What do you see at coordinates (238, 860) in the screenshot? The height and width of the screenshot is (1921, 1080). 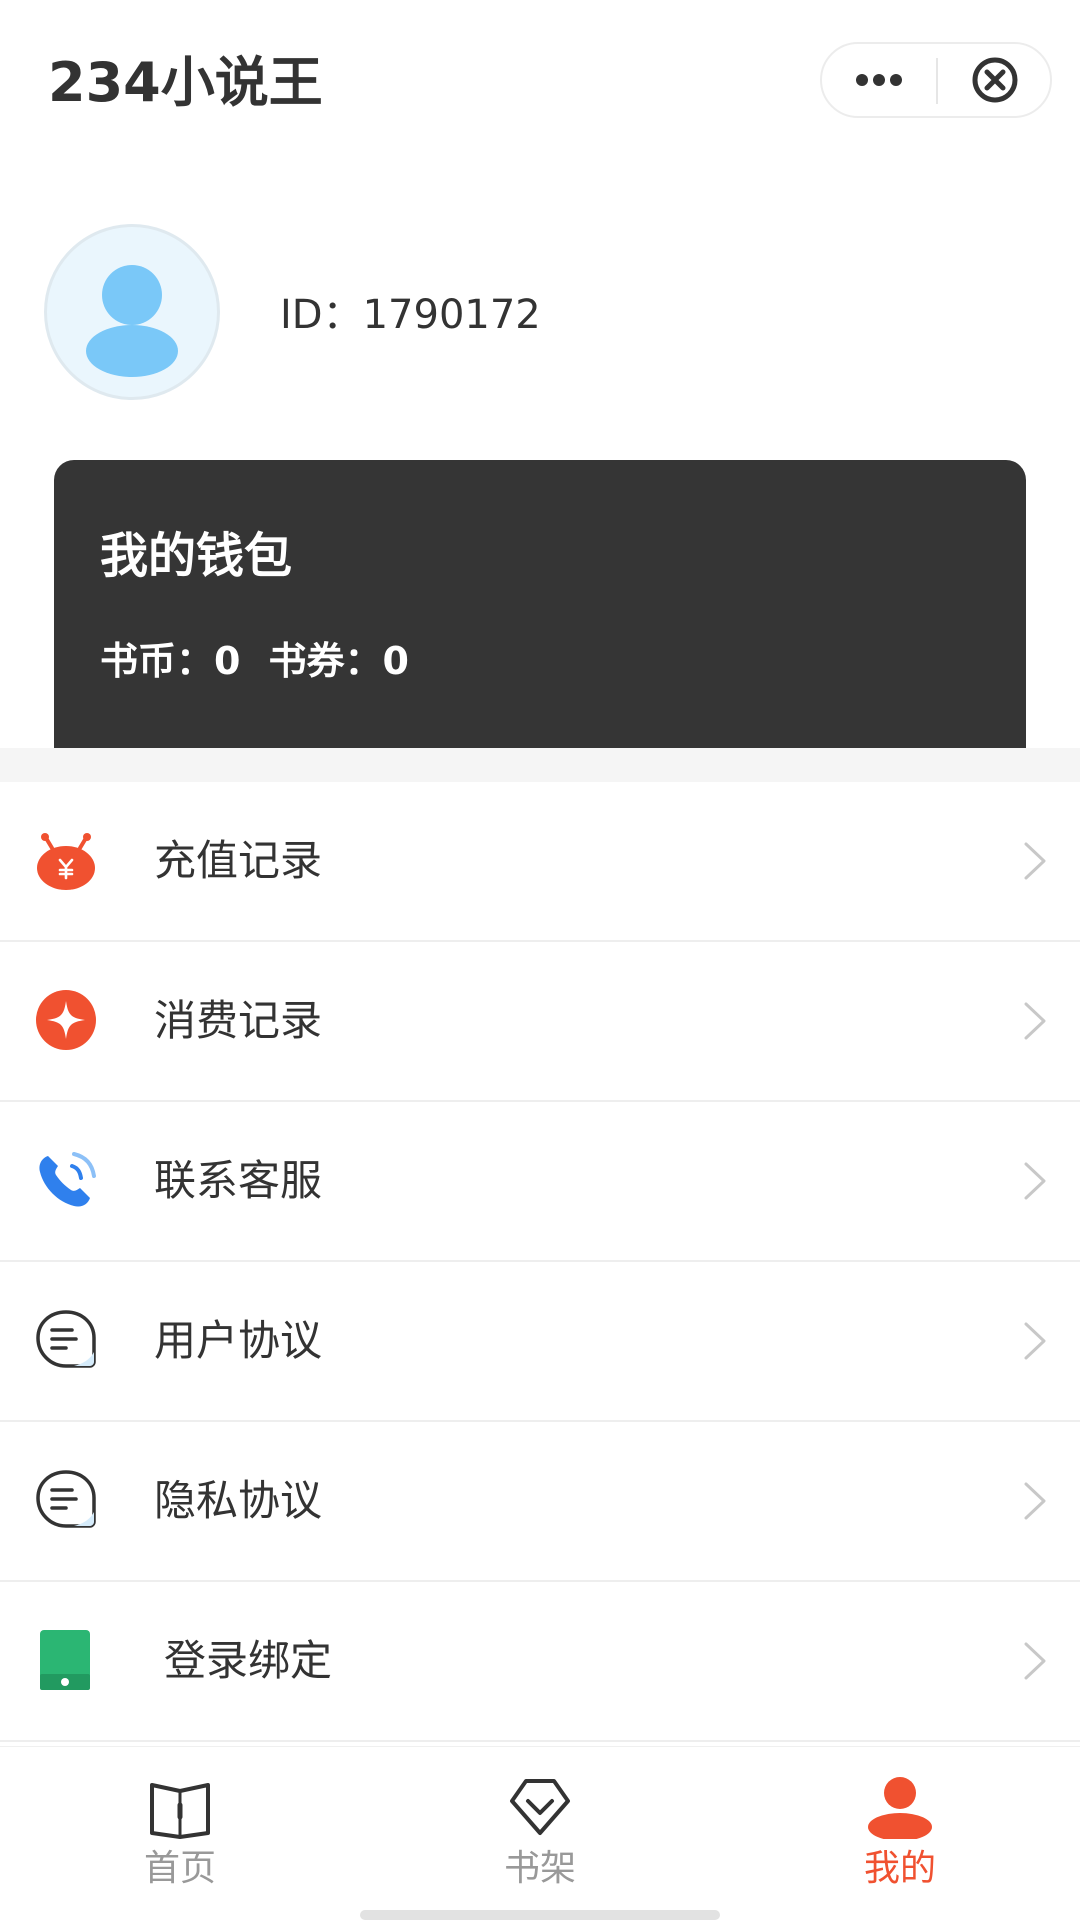 I see `menu-item-label: 充值记录` at bounding box center [238, 860].